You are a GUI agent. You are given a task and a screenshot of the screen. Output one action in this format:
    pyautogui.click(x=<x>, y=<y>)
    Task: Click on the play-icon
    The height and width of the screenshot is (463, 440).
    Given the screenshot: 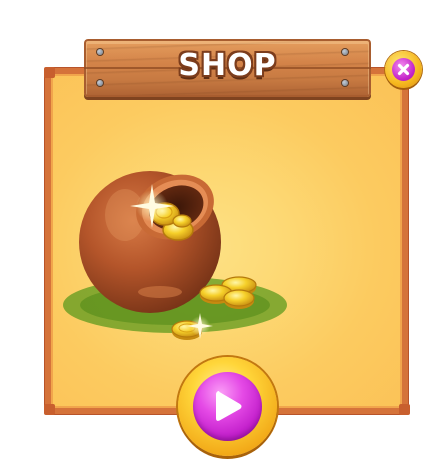 What is the action you would take?
    pyautogui.click(x=229, y=406)
    